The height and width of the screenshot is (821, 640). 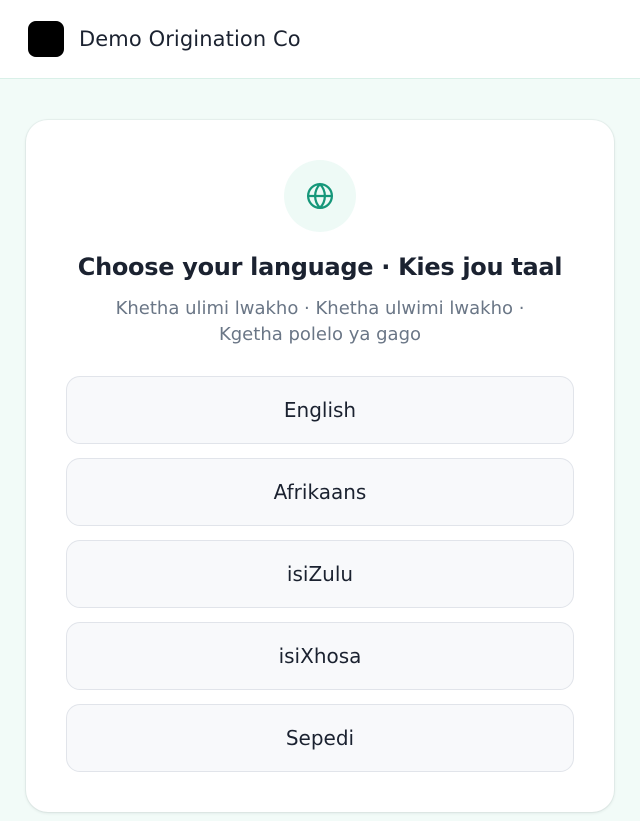 I want to click on page-title: Choose your language · Kies jou taal, so click(x=320, y=267).